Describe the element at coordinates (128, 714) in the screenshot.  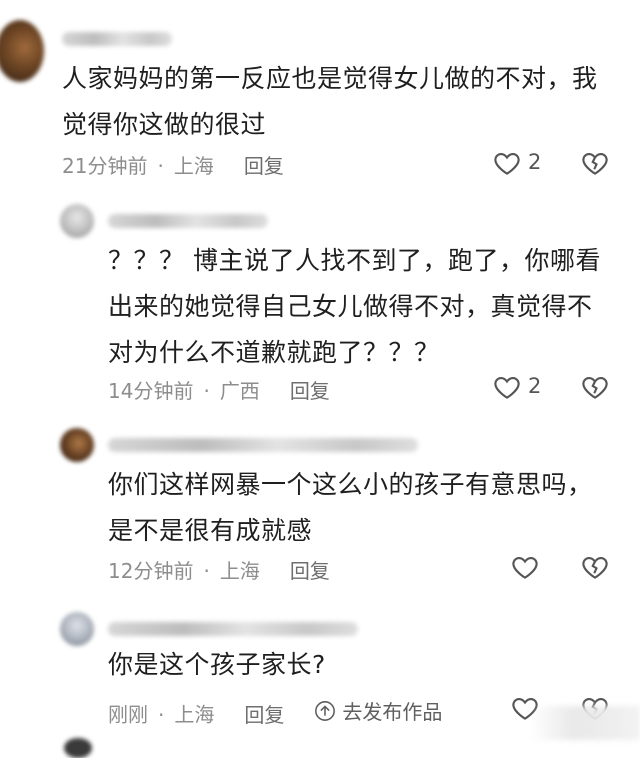
I see `timestamp: 刚刚` at that location.